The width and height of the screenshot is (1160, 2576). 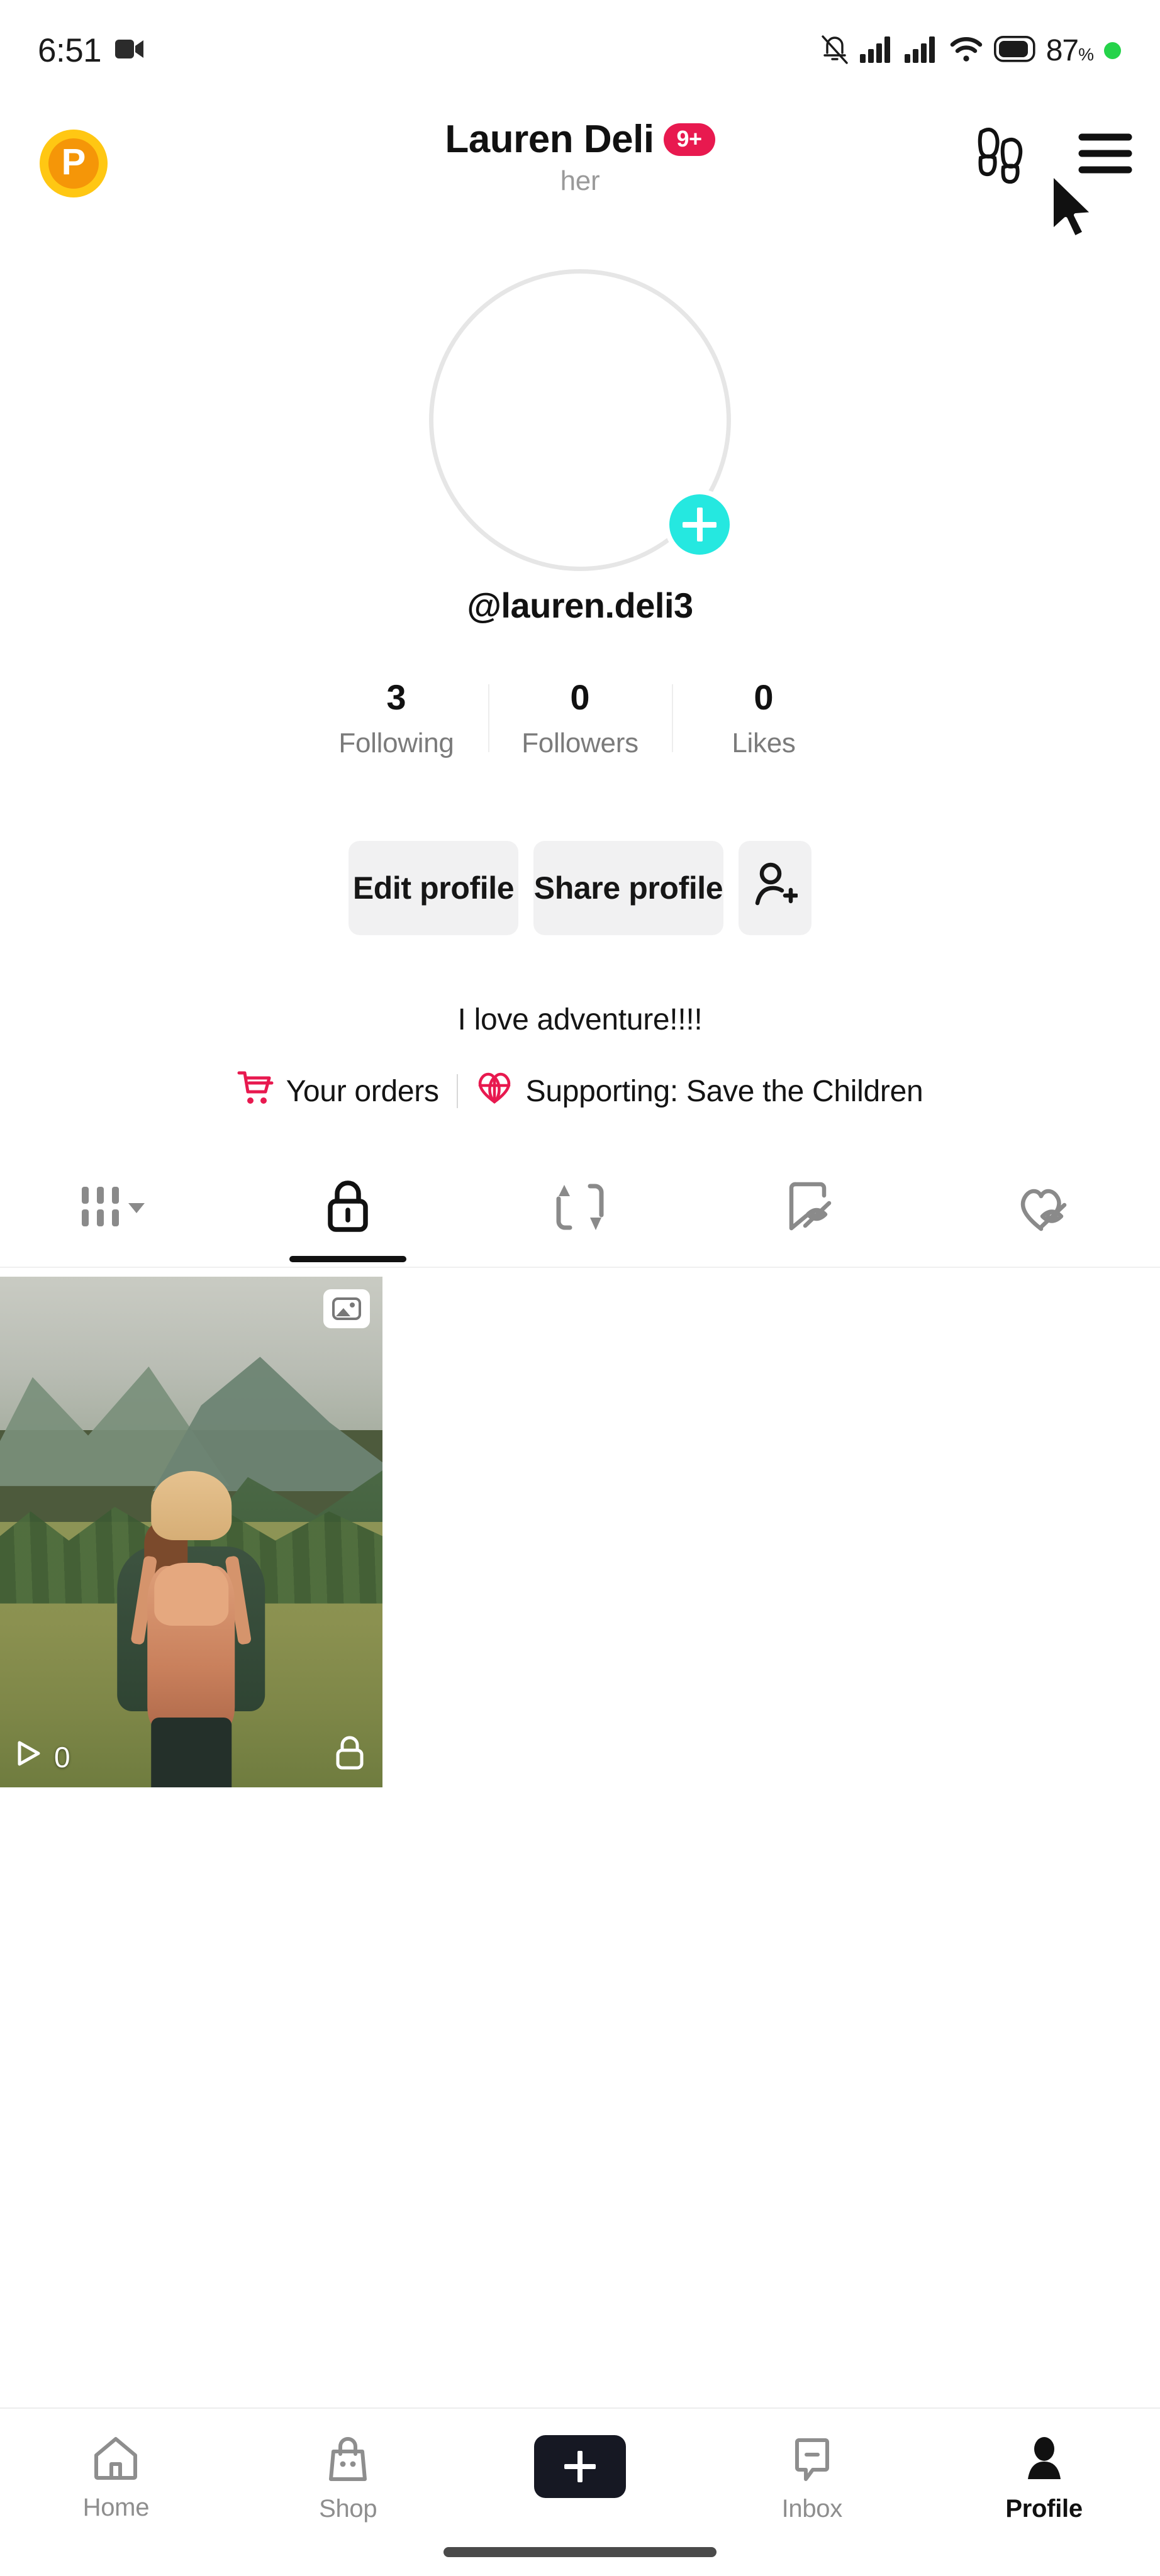 I want to click on stats-row: 3 Following 0 Followers 0 Likes, so click(x=580, y=718).